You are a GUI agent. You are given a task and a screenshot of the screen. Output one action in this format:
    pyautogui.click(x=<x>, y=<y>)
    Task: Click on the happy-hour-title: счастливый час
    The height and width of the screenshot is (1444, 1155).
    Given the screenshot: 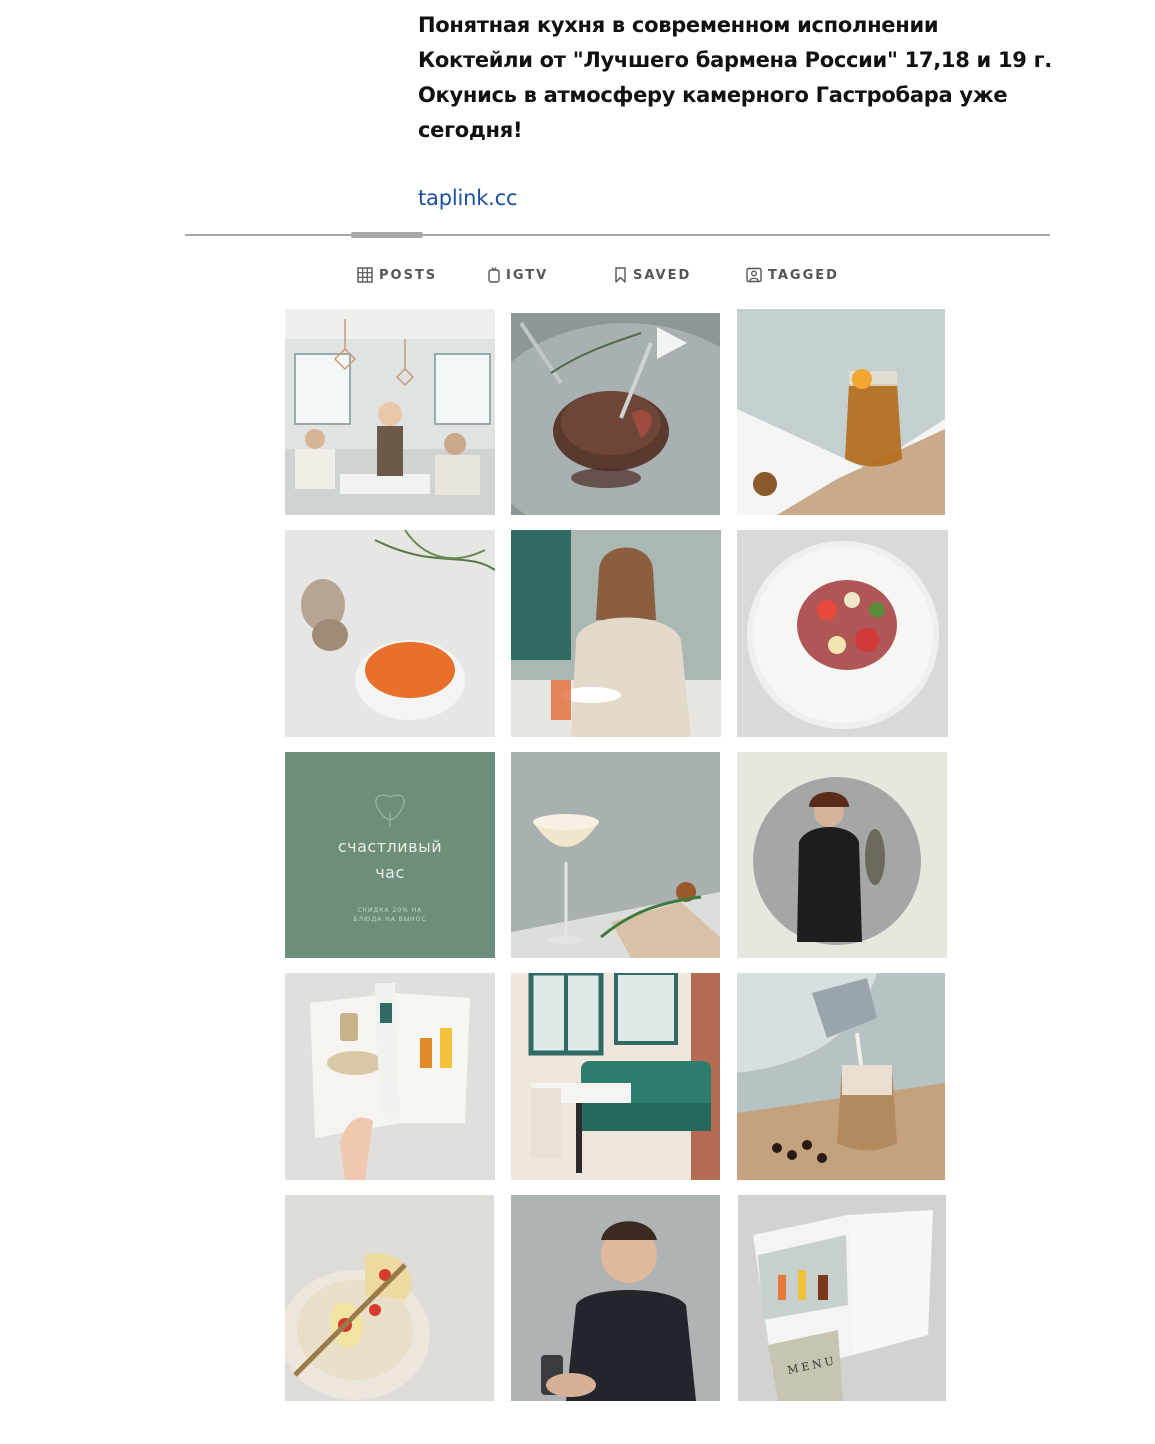 What is the action you would take?
    pyautogui.click(x=390, y=859)
    